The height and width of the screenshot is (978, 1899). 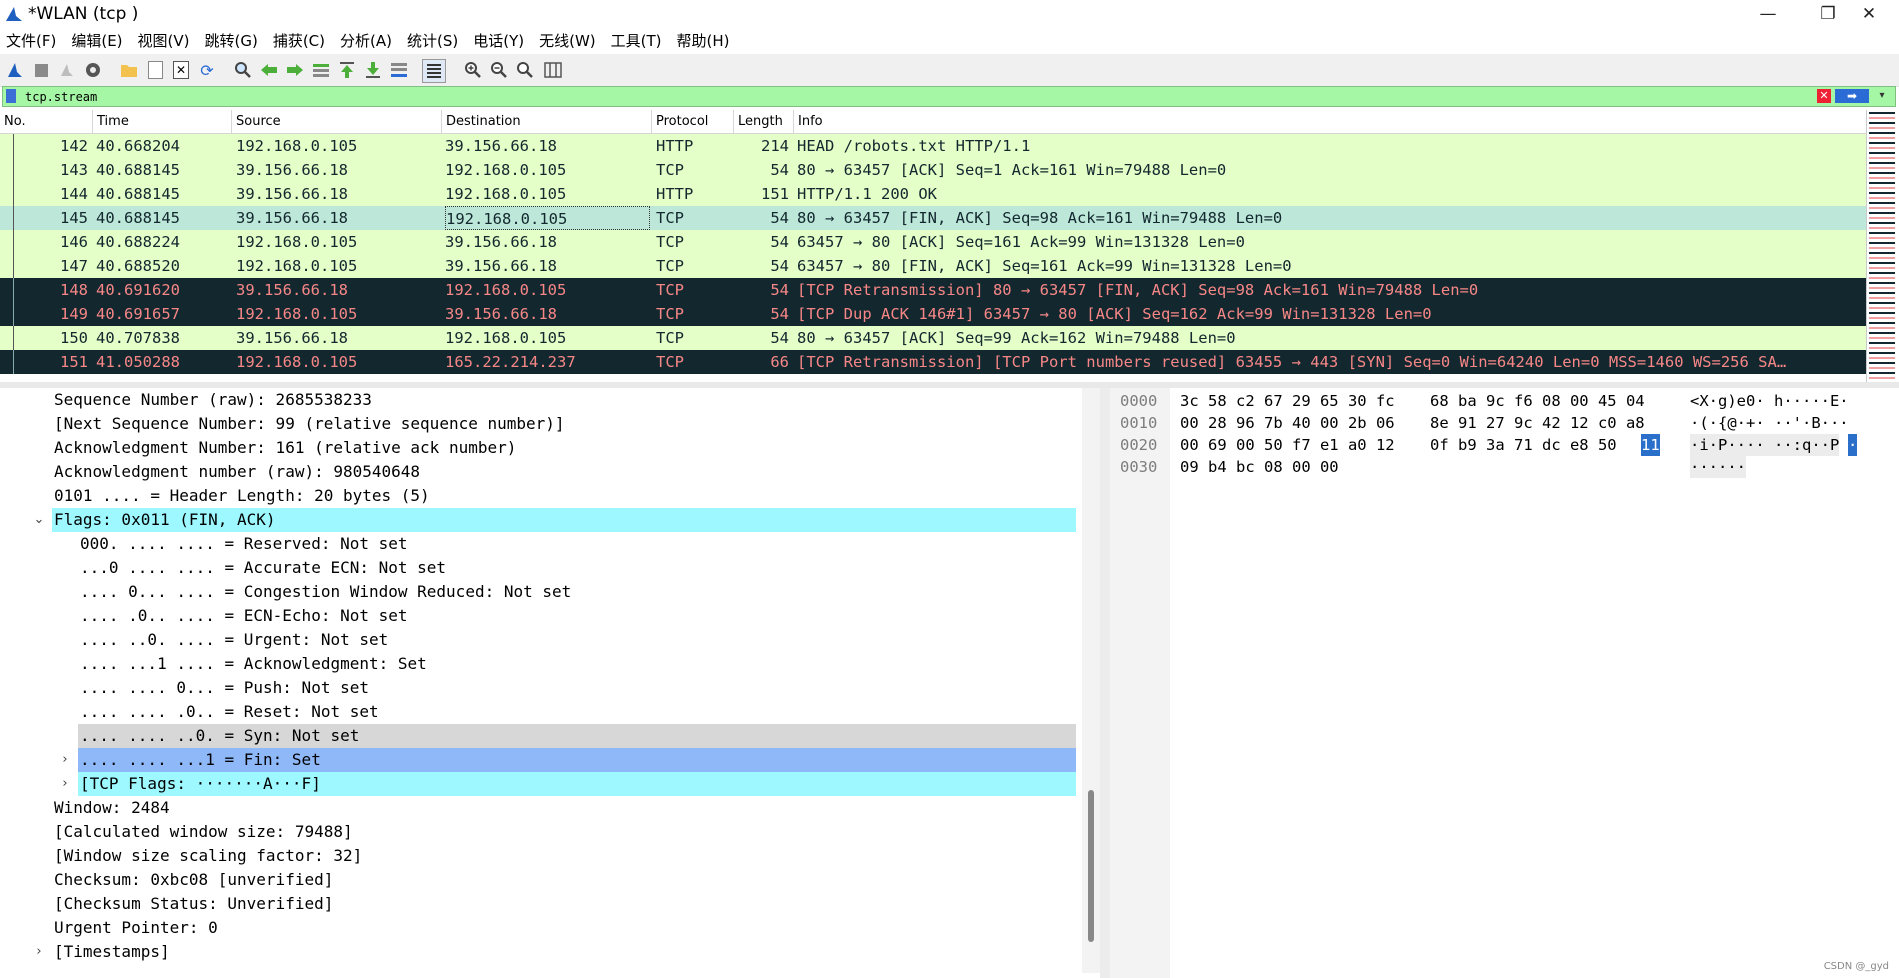 I want to click on column-header-destination: Destination, so click(x=547, y=121).